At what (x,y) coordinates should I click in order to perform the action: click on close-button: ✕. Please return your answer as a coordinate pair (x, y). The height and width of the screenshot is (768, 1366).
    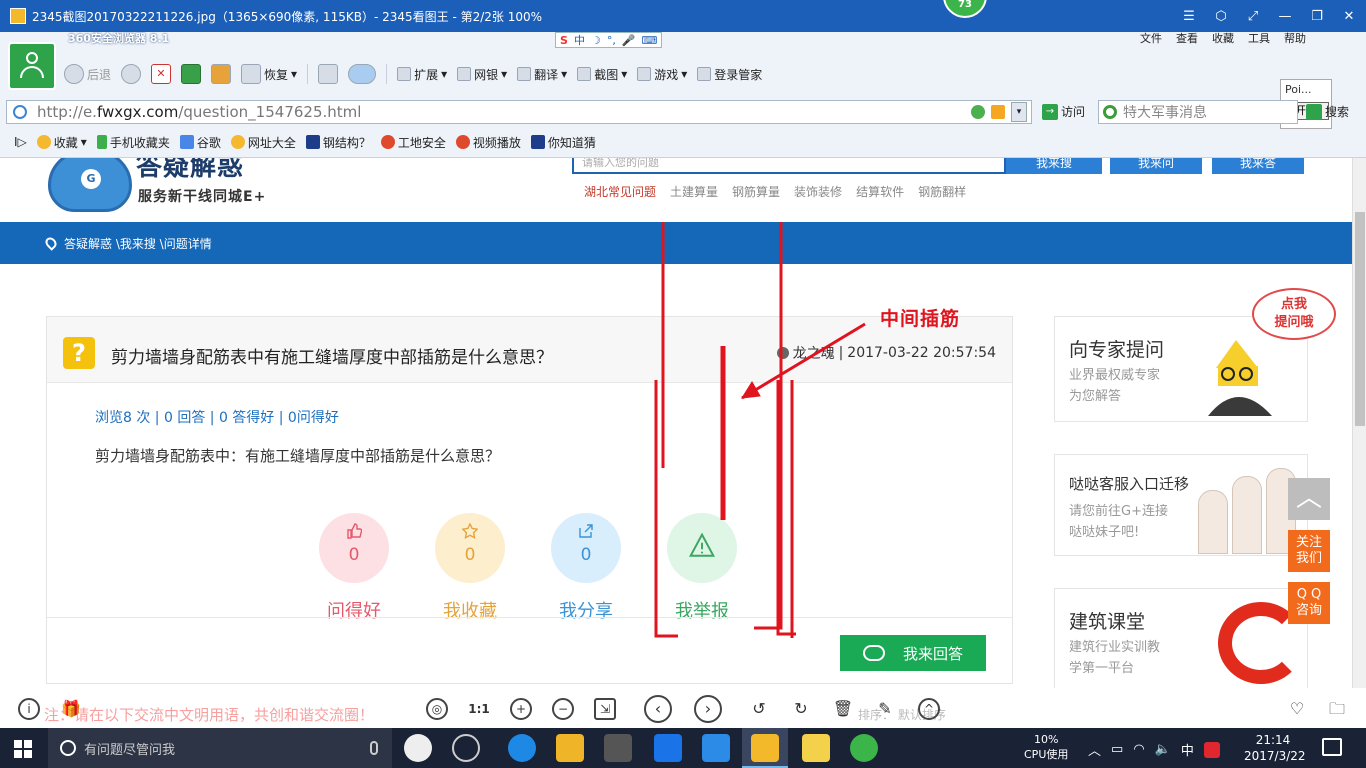
    Looking at the image, I should click on (1349, 16).